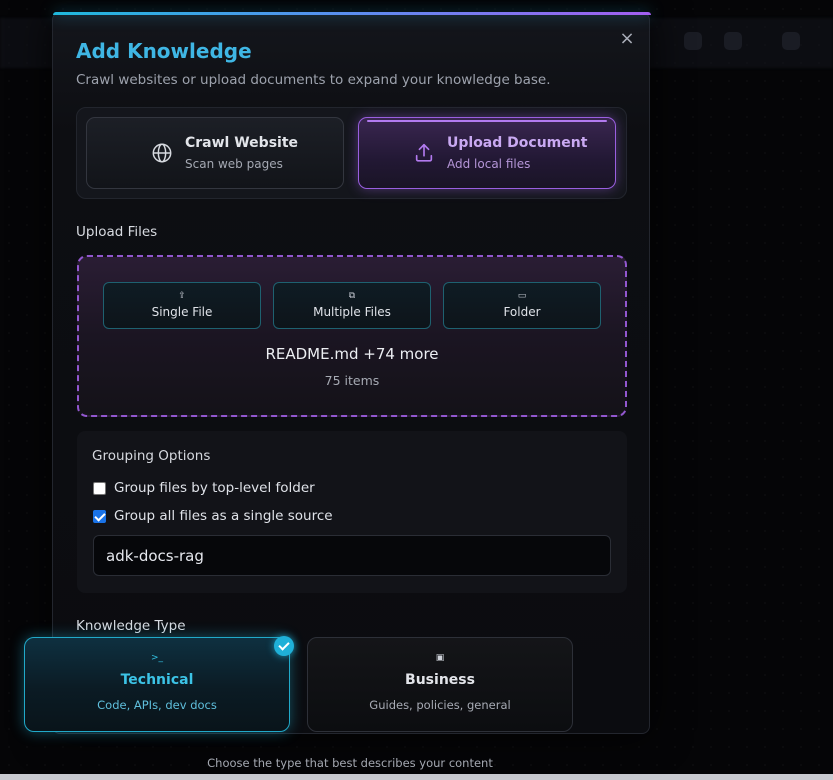  I want to click on group-single-source-option: Group all files as a single source, so click(213, 516).